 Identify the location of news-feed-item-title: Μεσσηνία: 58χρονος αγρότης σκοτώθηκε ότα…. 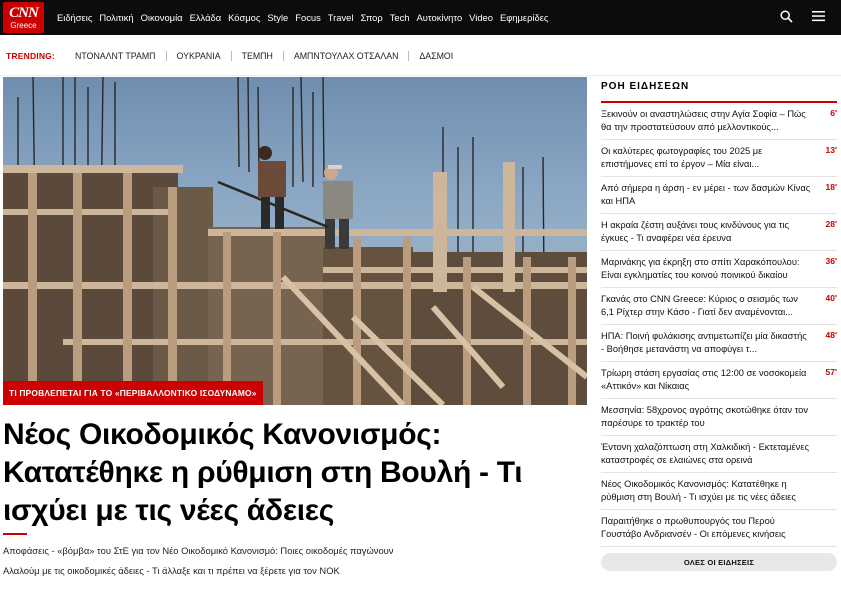
(704, 416).